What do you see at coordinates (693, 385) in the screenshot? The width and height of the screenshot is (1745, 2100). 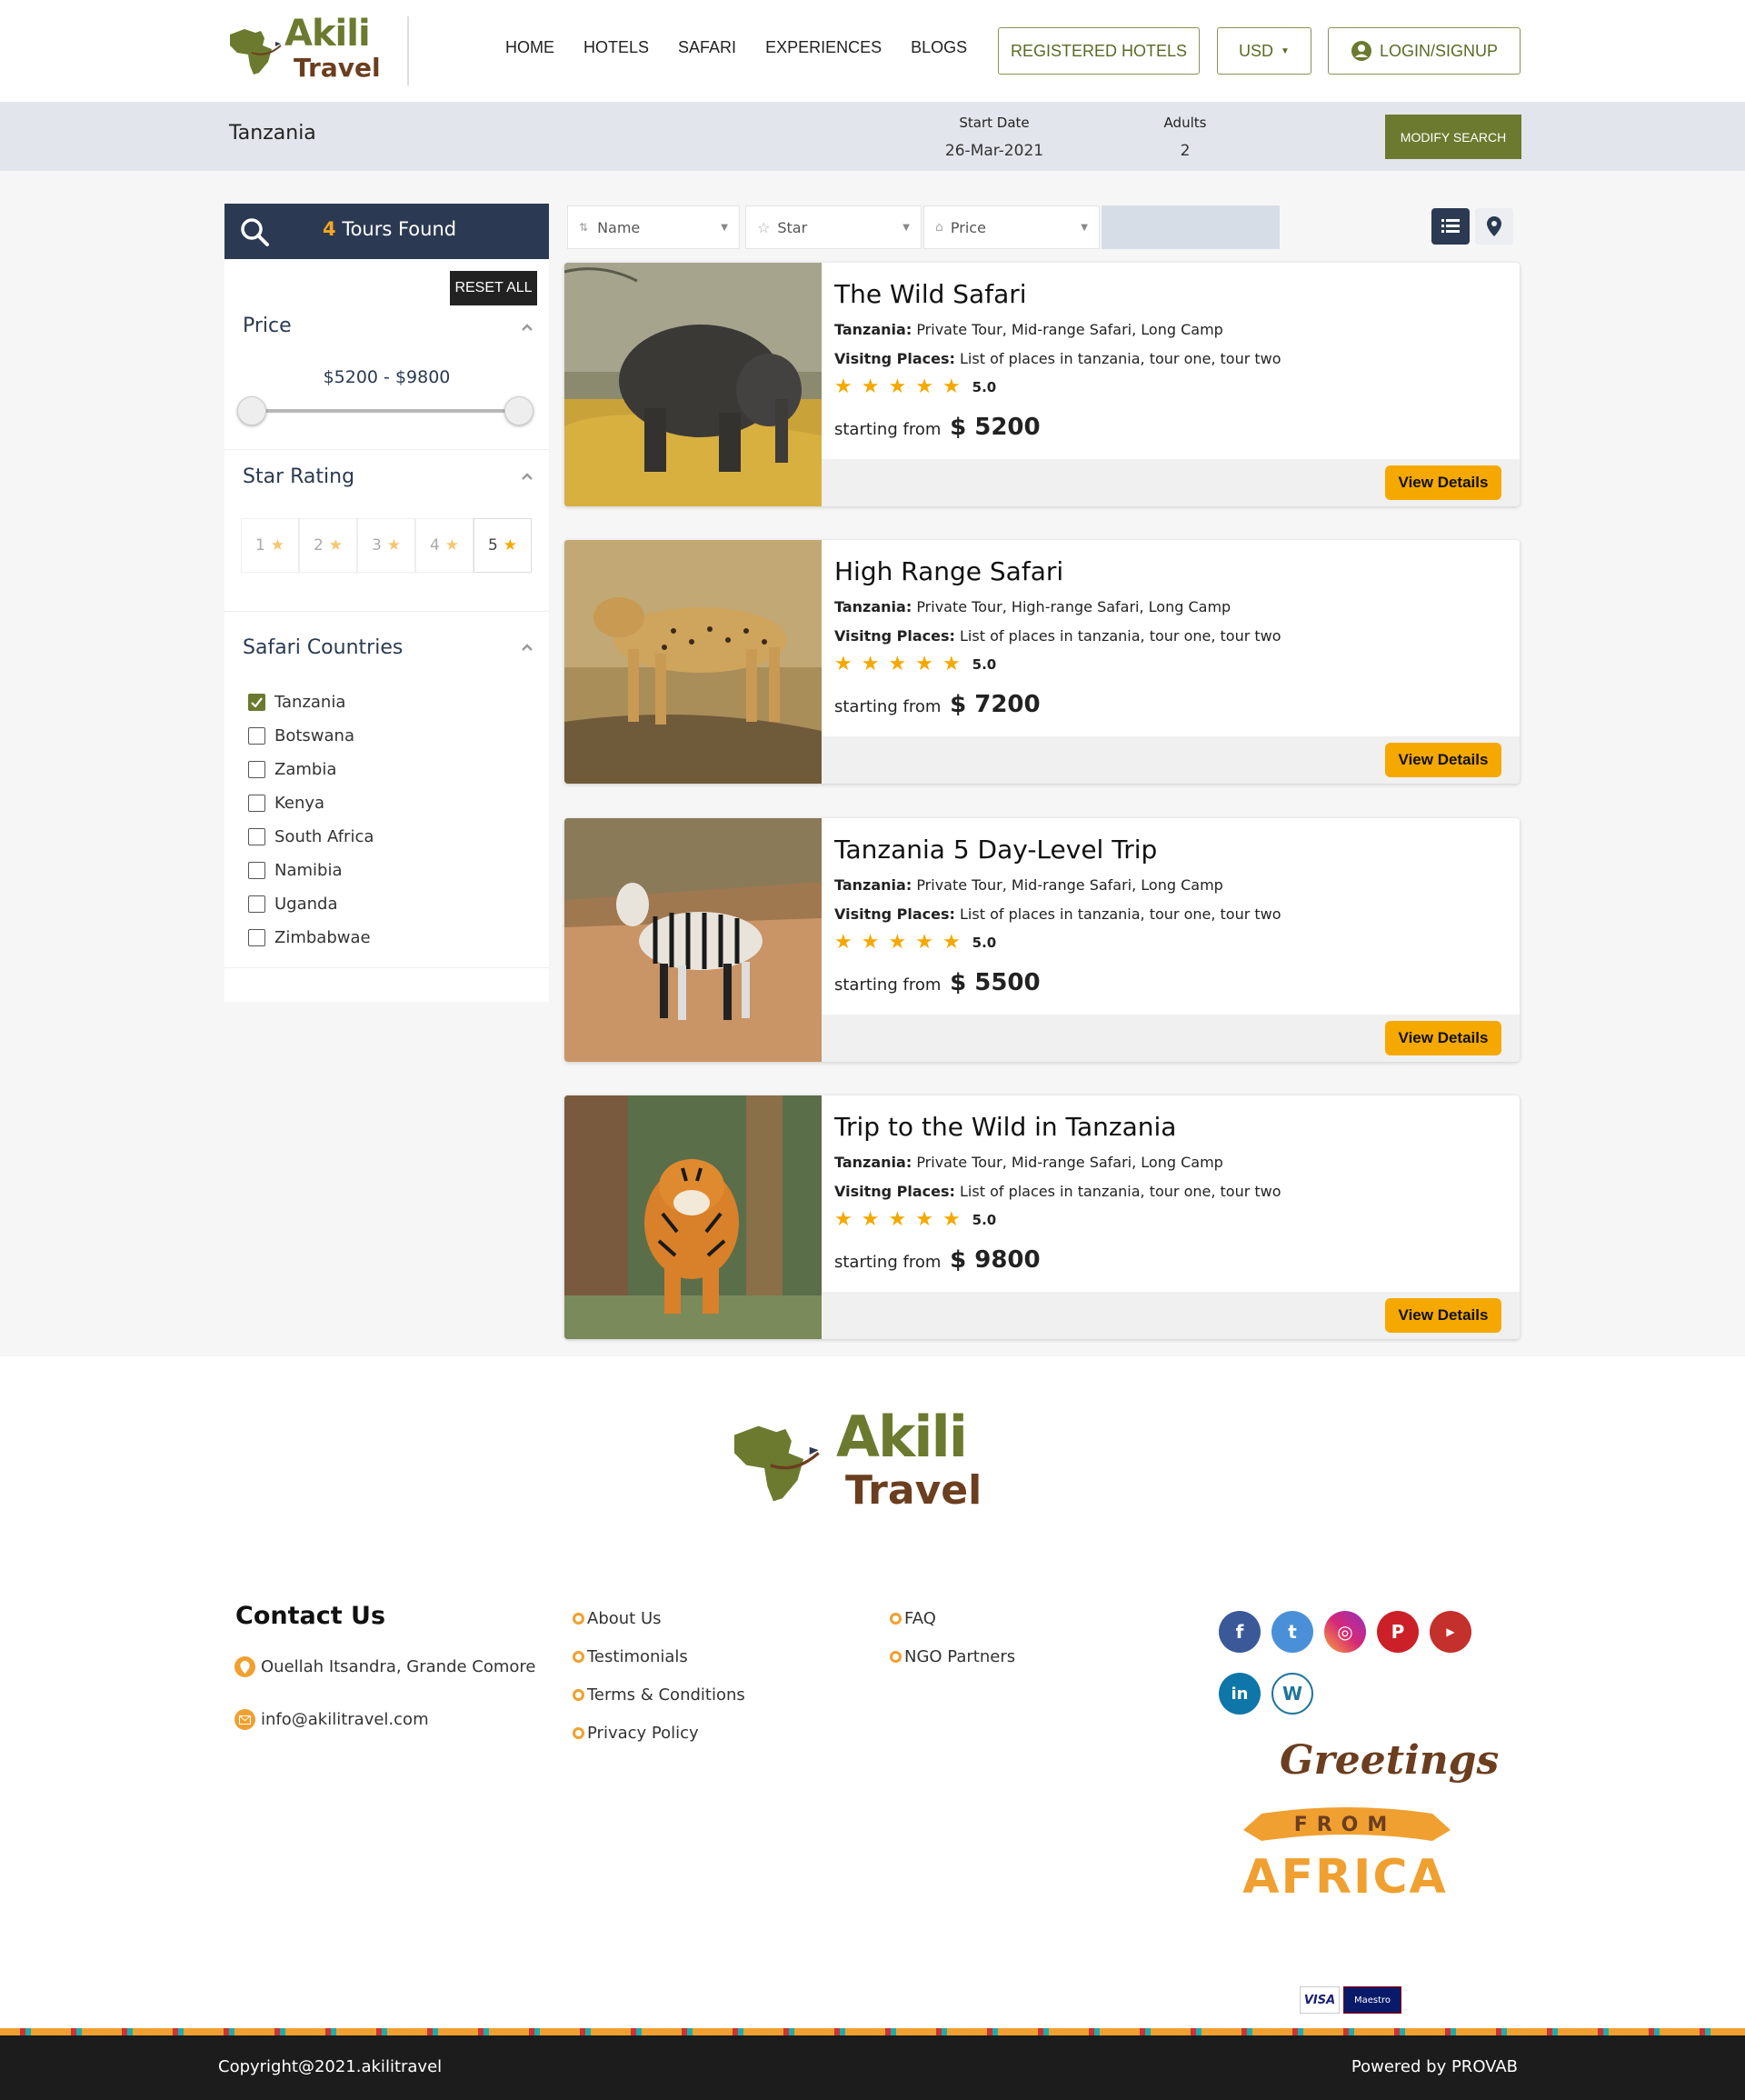 I see `tour-image-elephant` at bounding box center [693, 385].